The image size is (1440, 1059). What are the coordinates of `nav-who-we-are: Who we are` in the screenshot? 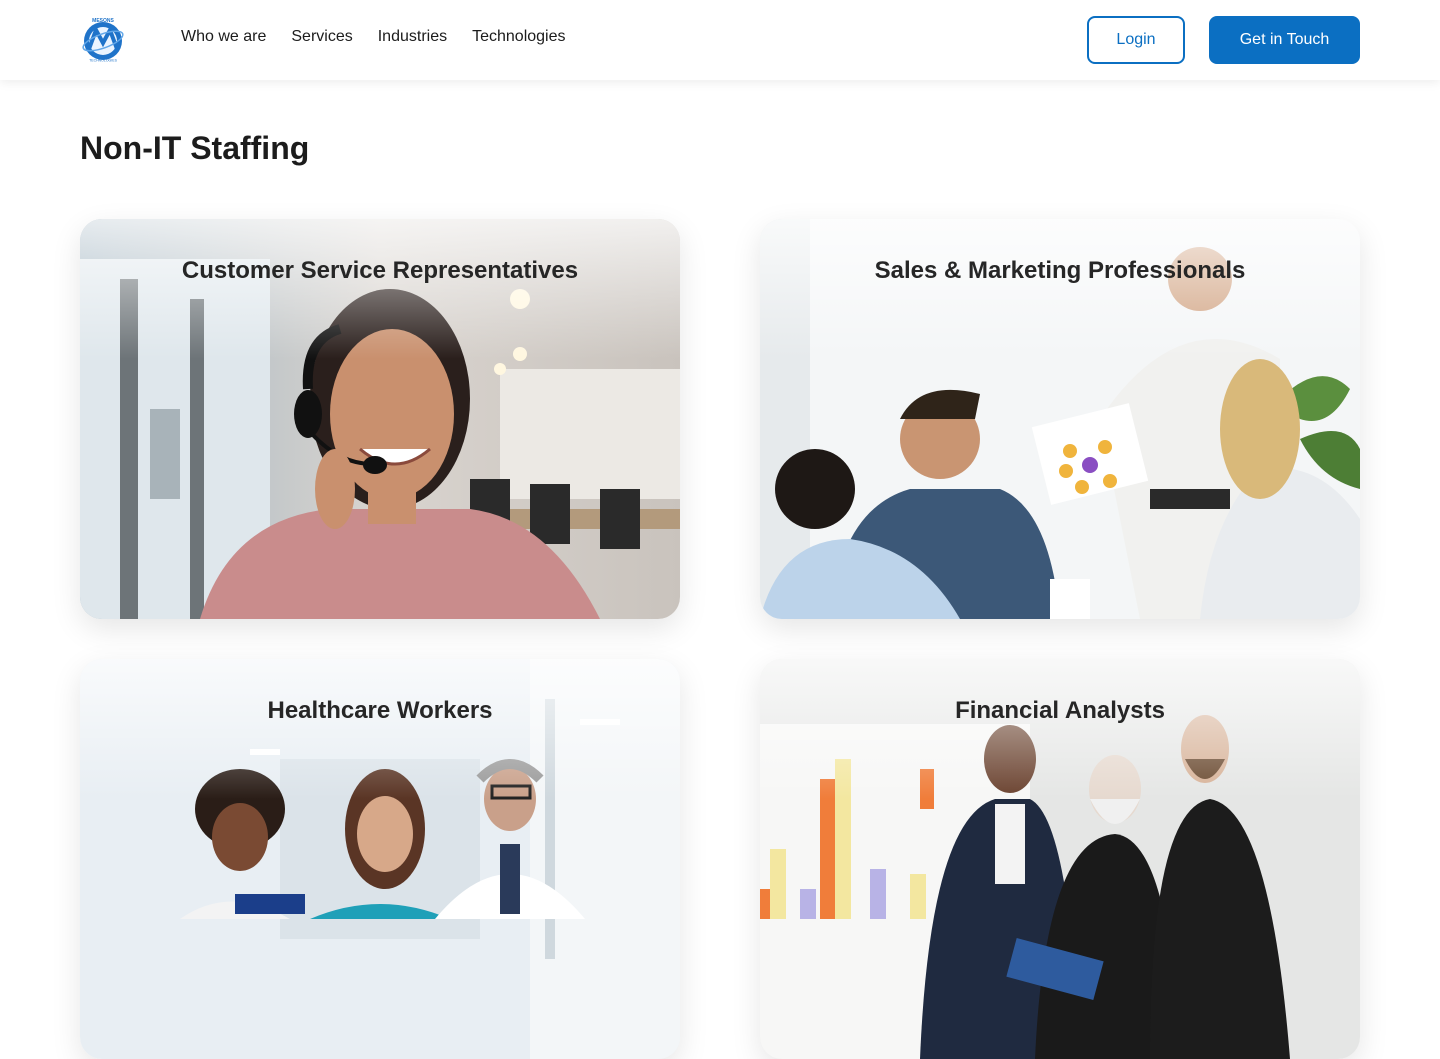 It's located at (223, 37).